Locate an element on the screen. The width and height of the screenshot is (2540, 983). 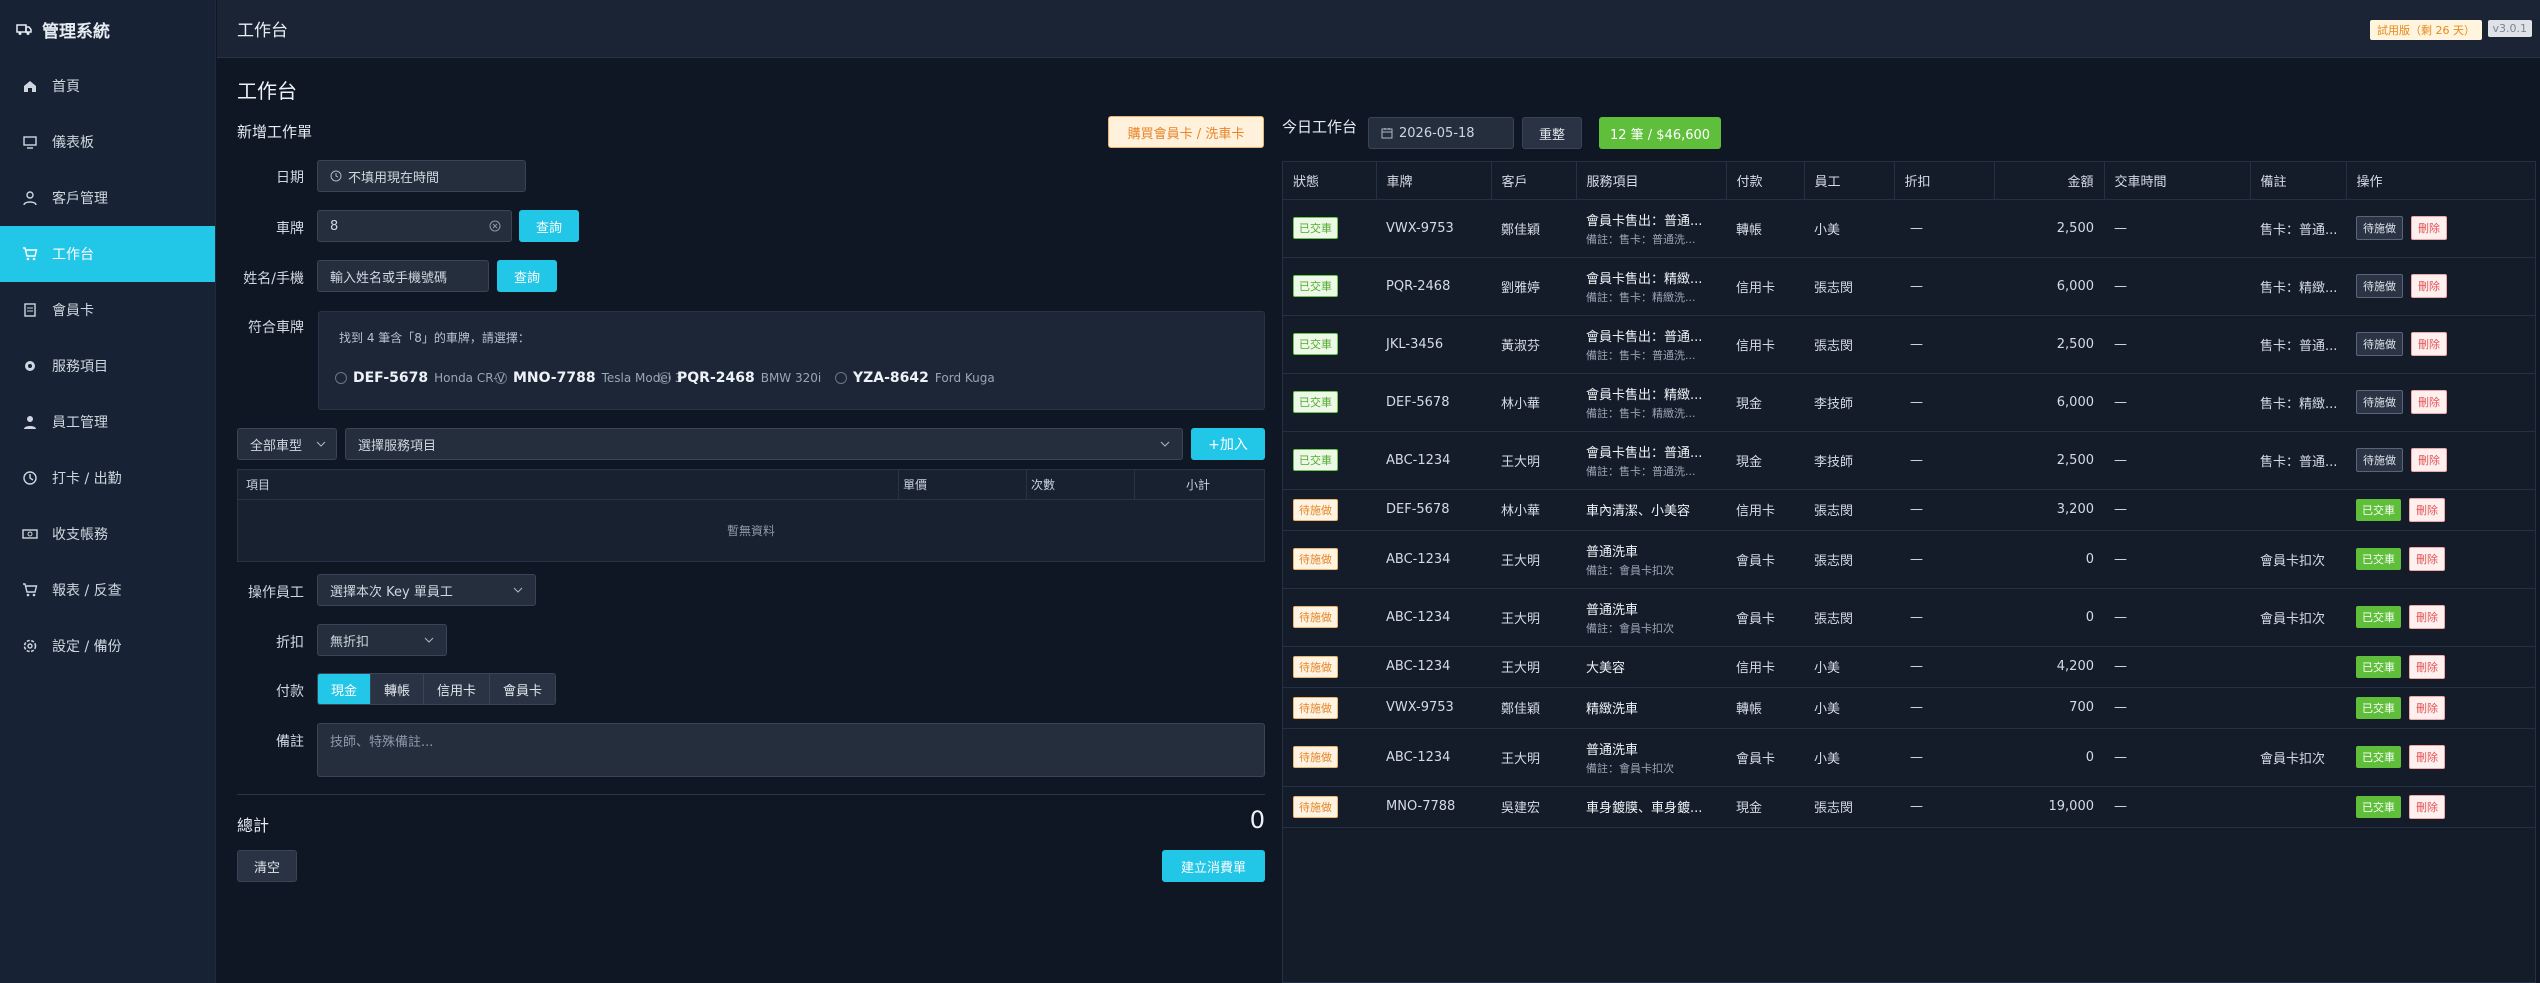
payment-transfer: 轉帳 is located at coordinates (398, 689).